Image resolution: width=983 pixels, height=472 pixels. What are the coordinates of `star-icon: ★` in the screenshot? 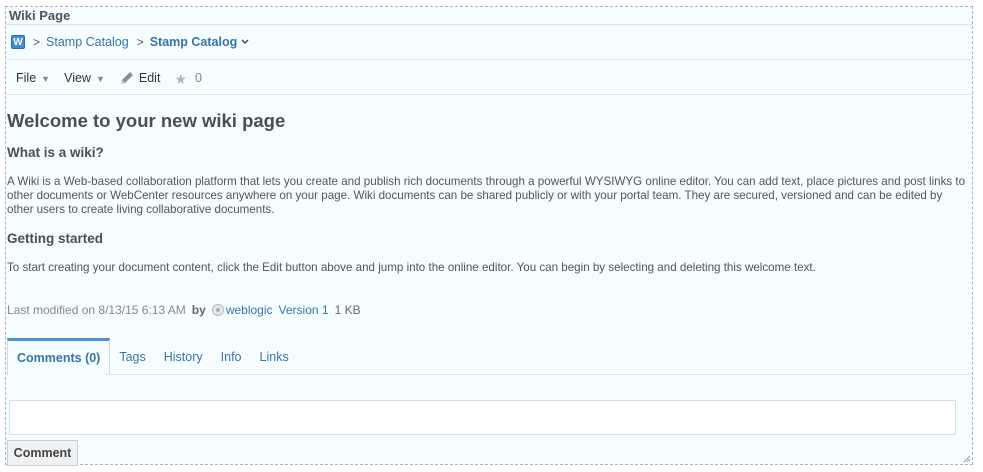 It's located at (180, 79).